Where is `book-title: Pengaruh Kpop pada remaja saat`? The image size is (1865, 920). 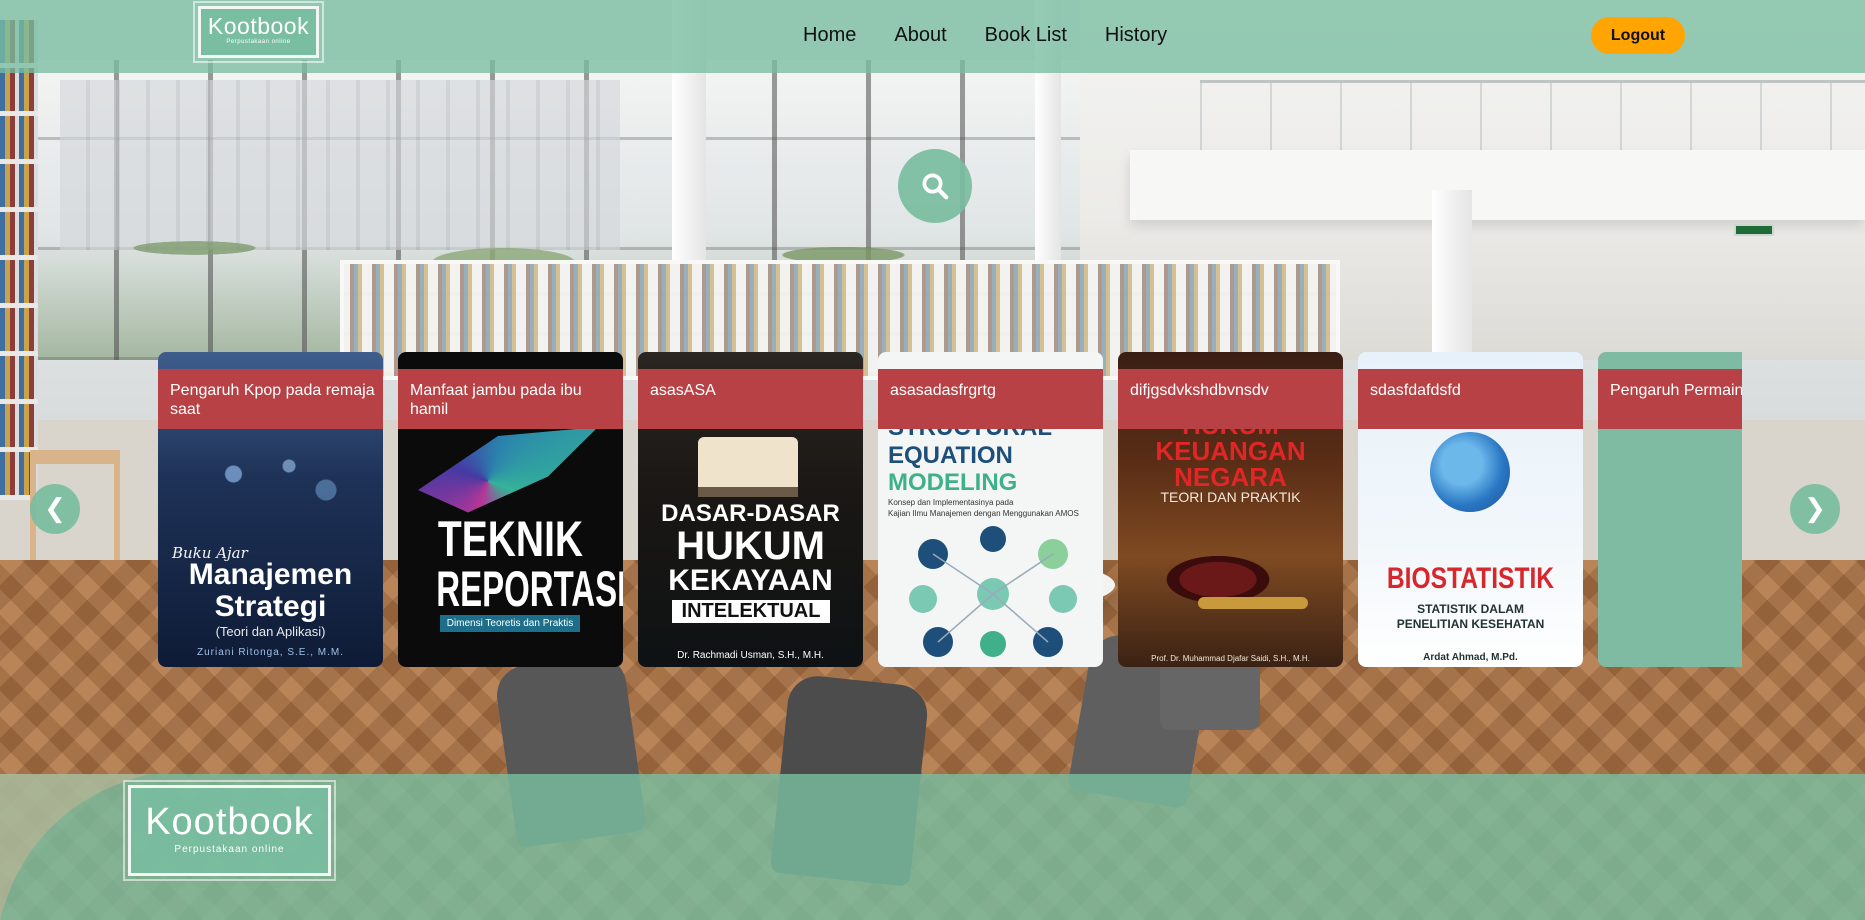
book-title: Pengaruh Kpop pada remaja saat is located at coordinates (270, 399).